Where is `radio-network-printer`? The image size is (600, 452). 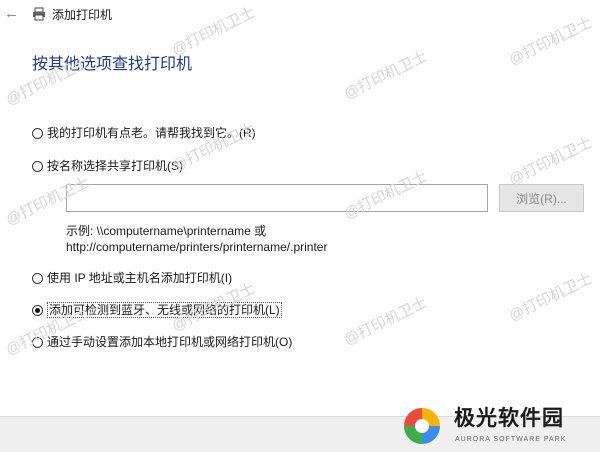
radio-network-printer is located at coordinates (37, 310).